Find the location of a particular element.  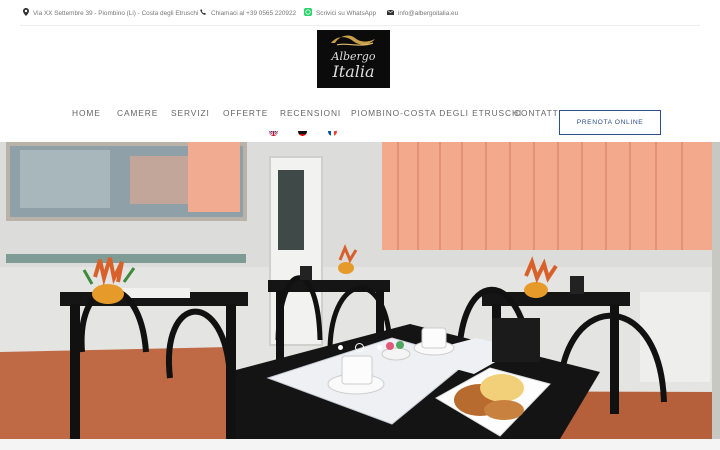

book-online-button: PRENOTA ONLINE is located at coordinates (610, 122).